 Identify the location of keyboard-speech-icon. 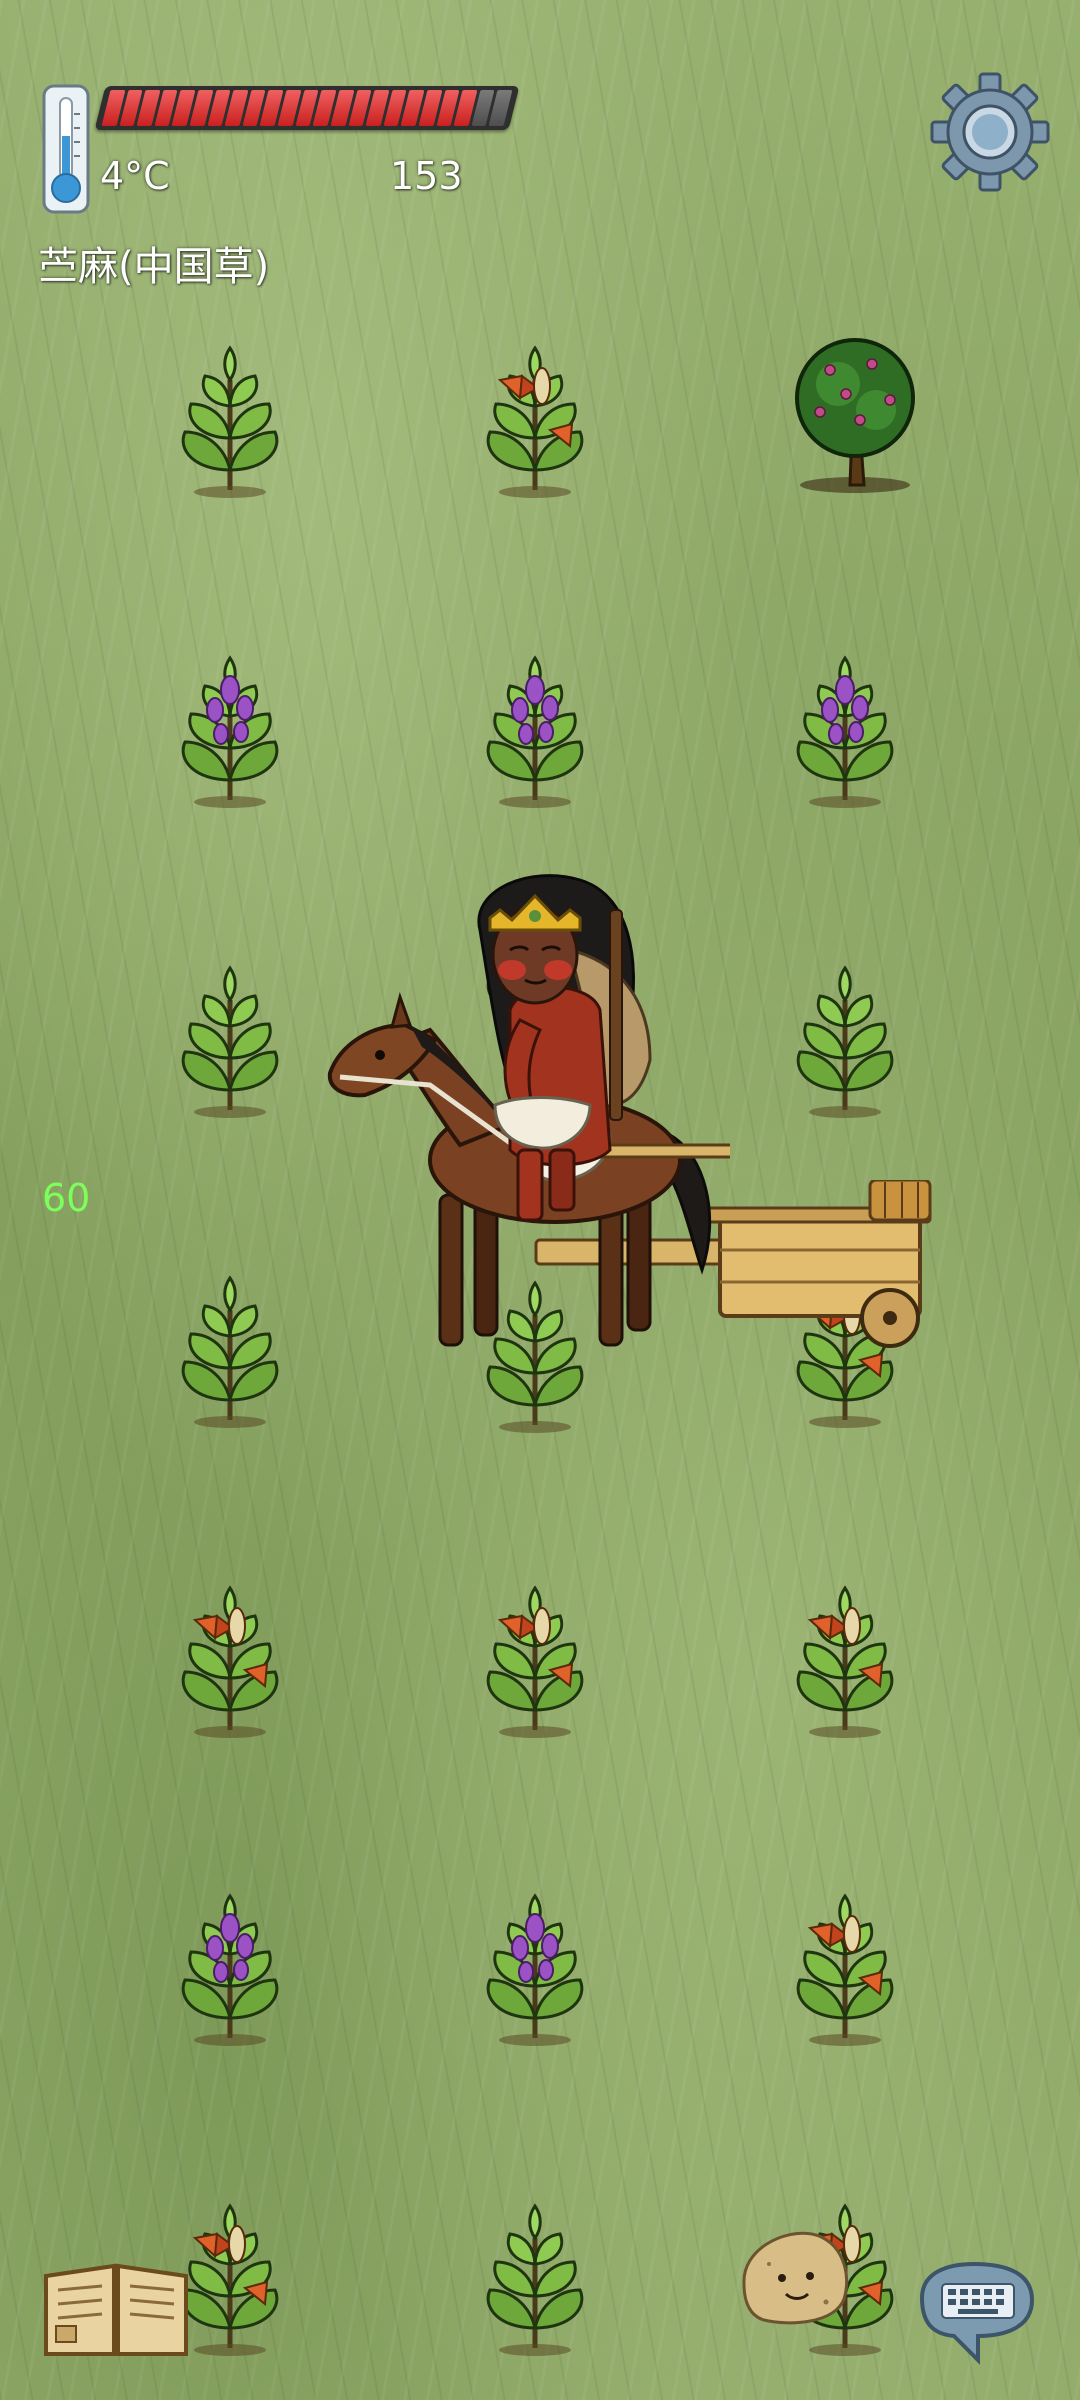
(974, 2316).